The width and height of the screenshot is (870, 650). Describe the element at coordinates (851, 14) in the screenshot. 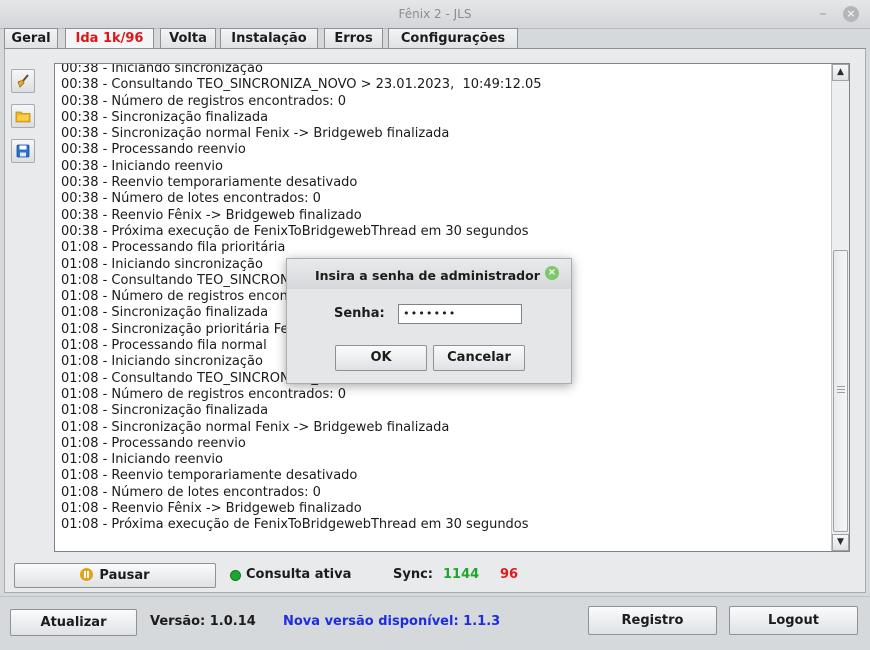

I see `close-window-button: ×` at that location.